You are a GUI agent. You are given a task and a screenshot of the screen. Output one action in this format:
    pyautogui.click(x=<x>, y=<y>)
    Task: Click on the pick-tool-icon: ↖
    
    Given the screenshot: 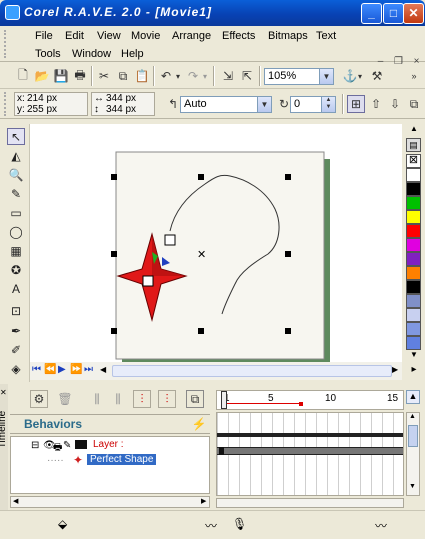 What is the action you would take?
    pyautogui.click(x=16, y=136)
    